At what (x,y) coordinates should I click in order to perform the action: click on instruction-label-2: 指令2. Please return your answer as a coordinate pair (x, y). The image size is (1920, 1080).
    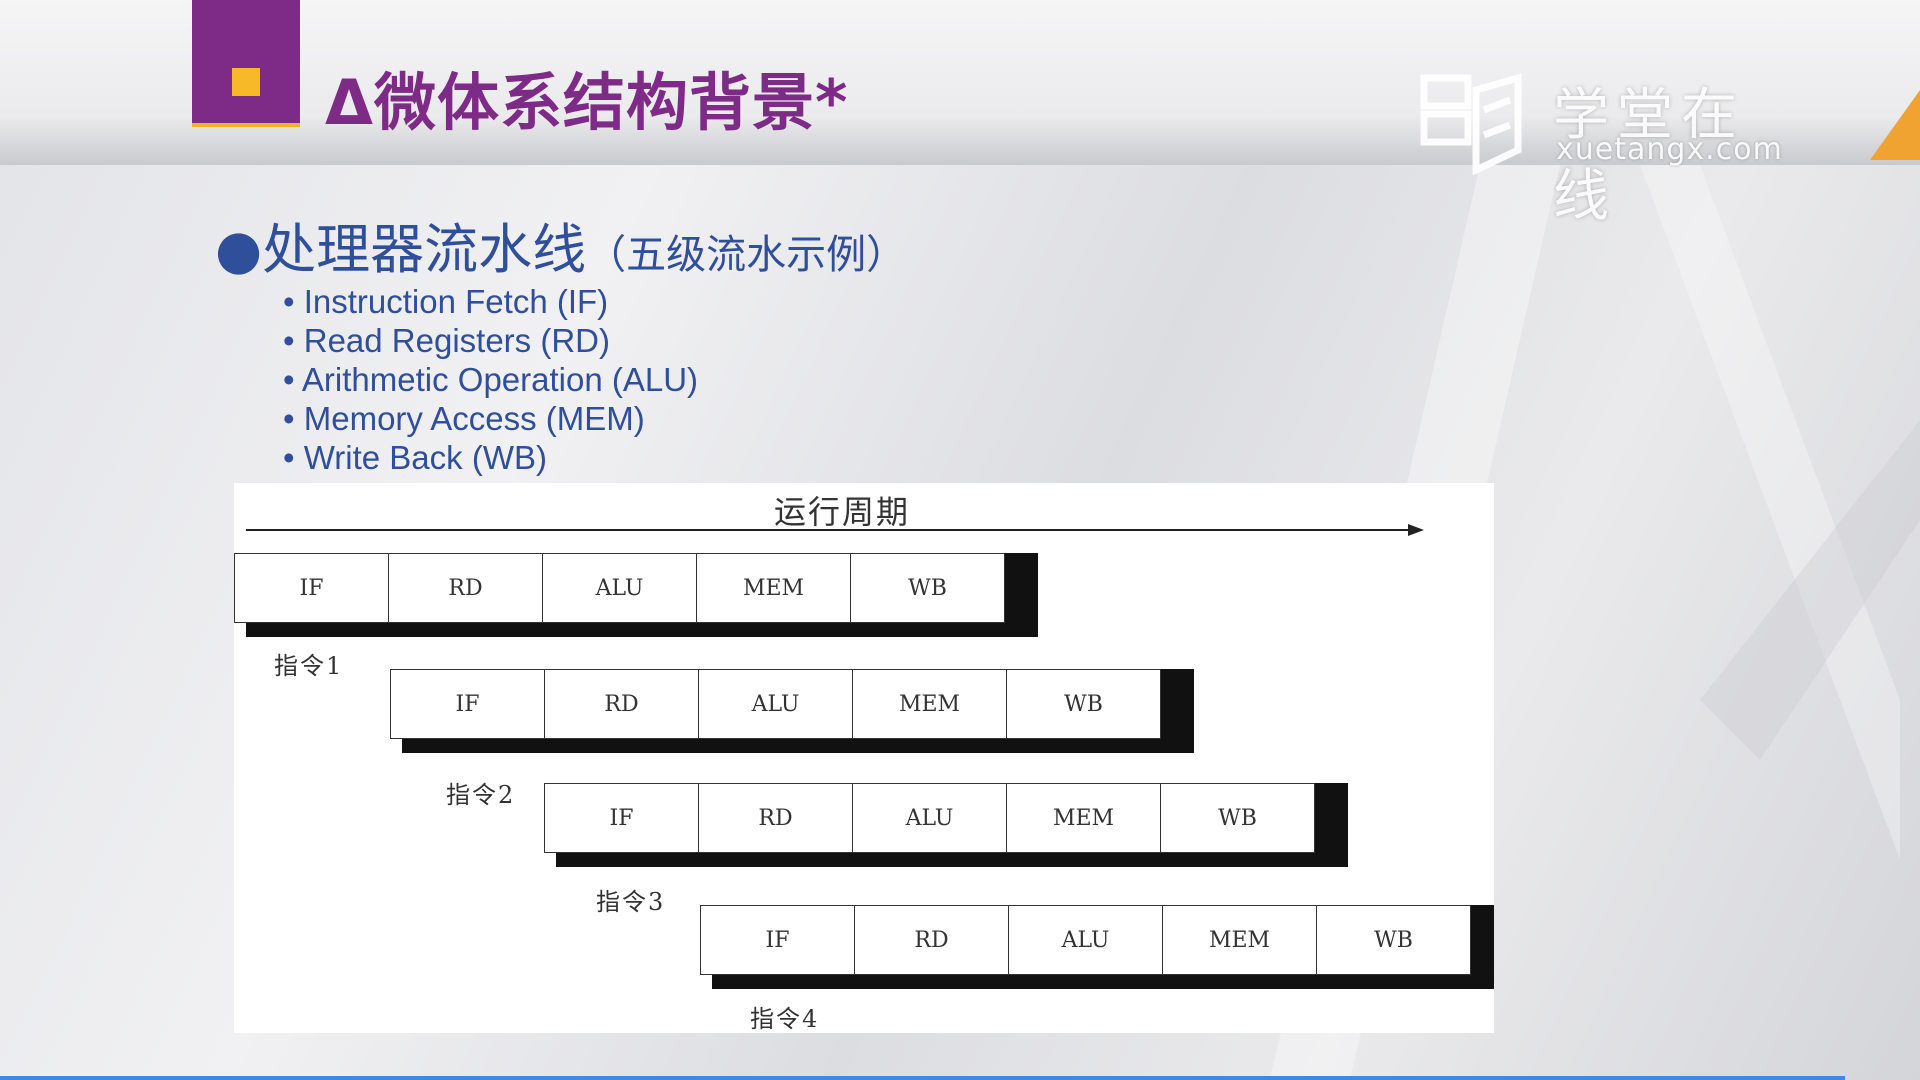
    Looking at the image, I should click on (481, 795).